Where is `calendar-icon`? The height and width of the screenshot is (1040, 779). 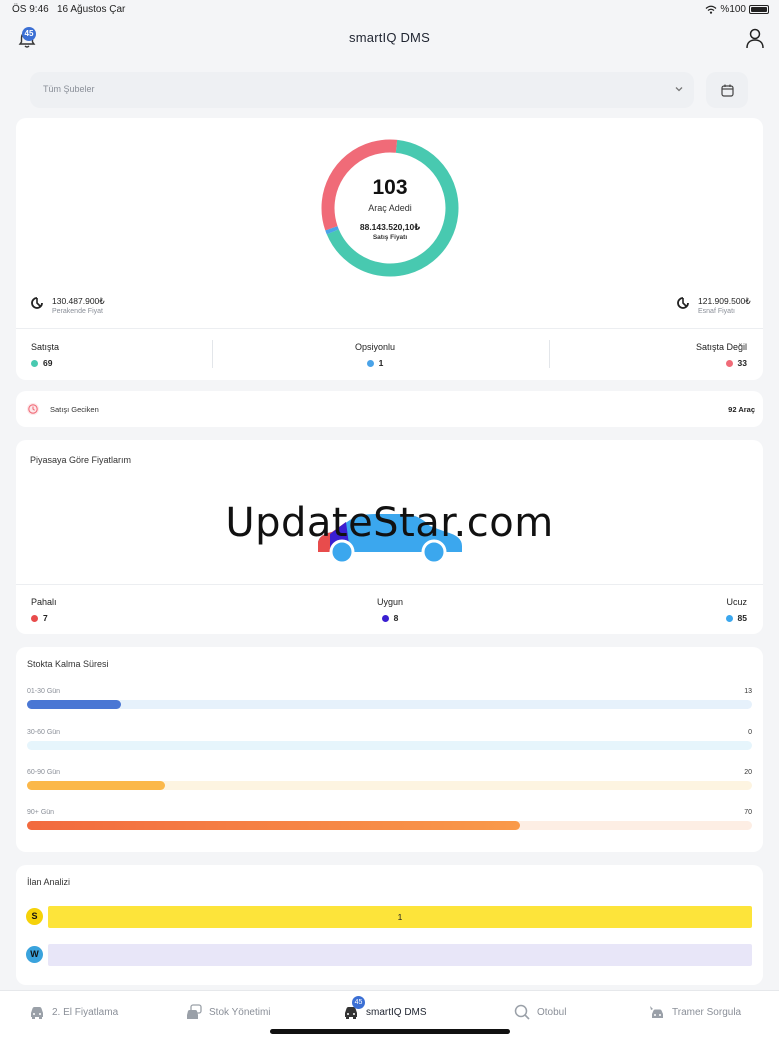 calendar-icon is located at coordinates (727, 90).